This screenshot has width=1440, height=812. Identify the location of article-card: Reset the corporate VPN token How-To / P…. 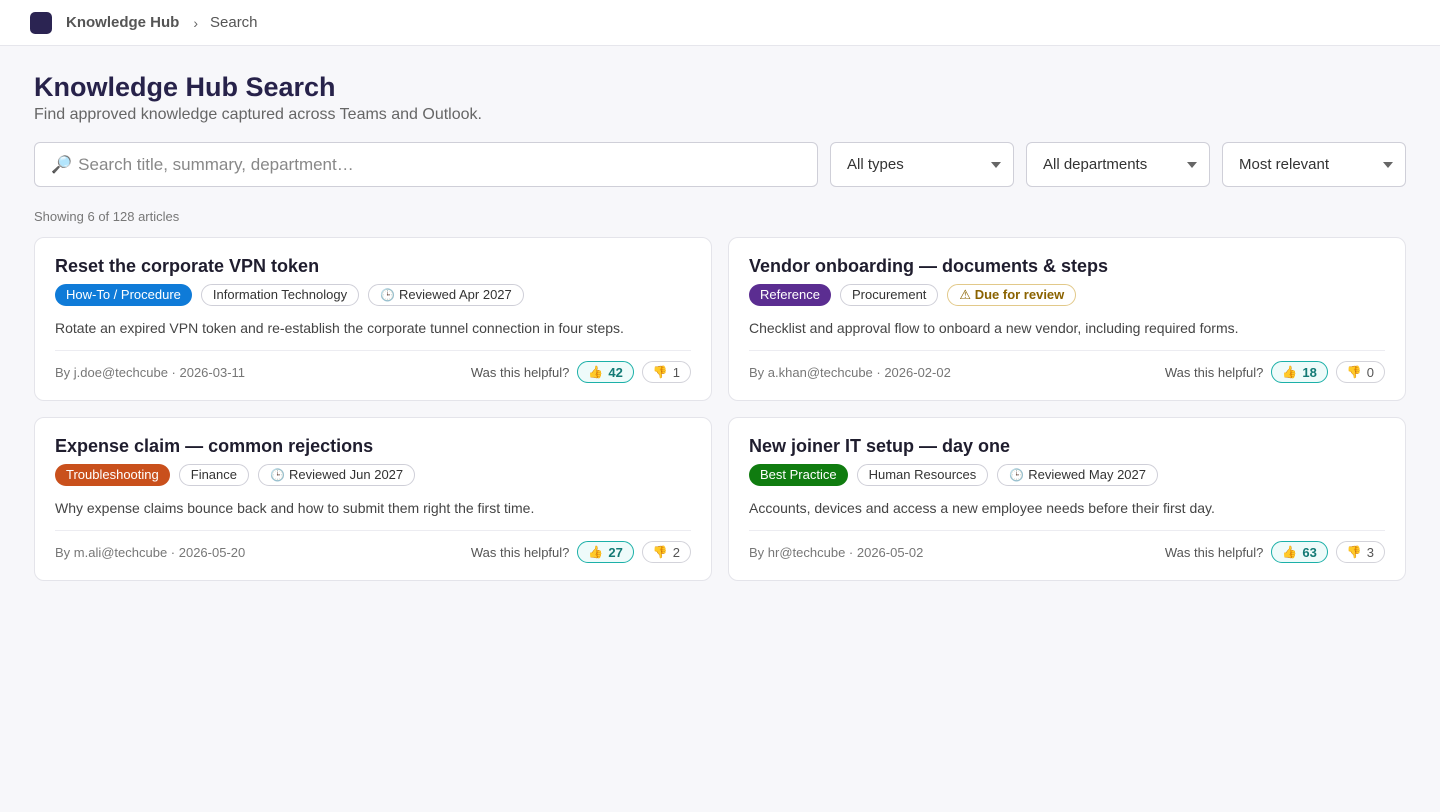
(373, 319).